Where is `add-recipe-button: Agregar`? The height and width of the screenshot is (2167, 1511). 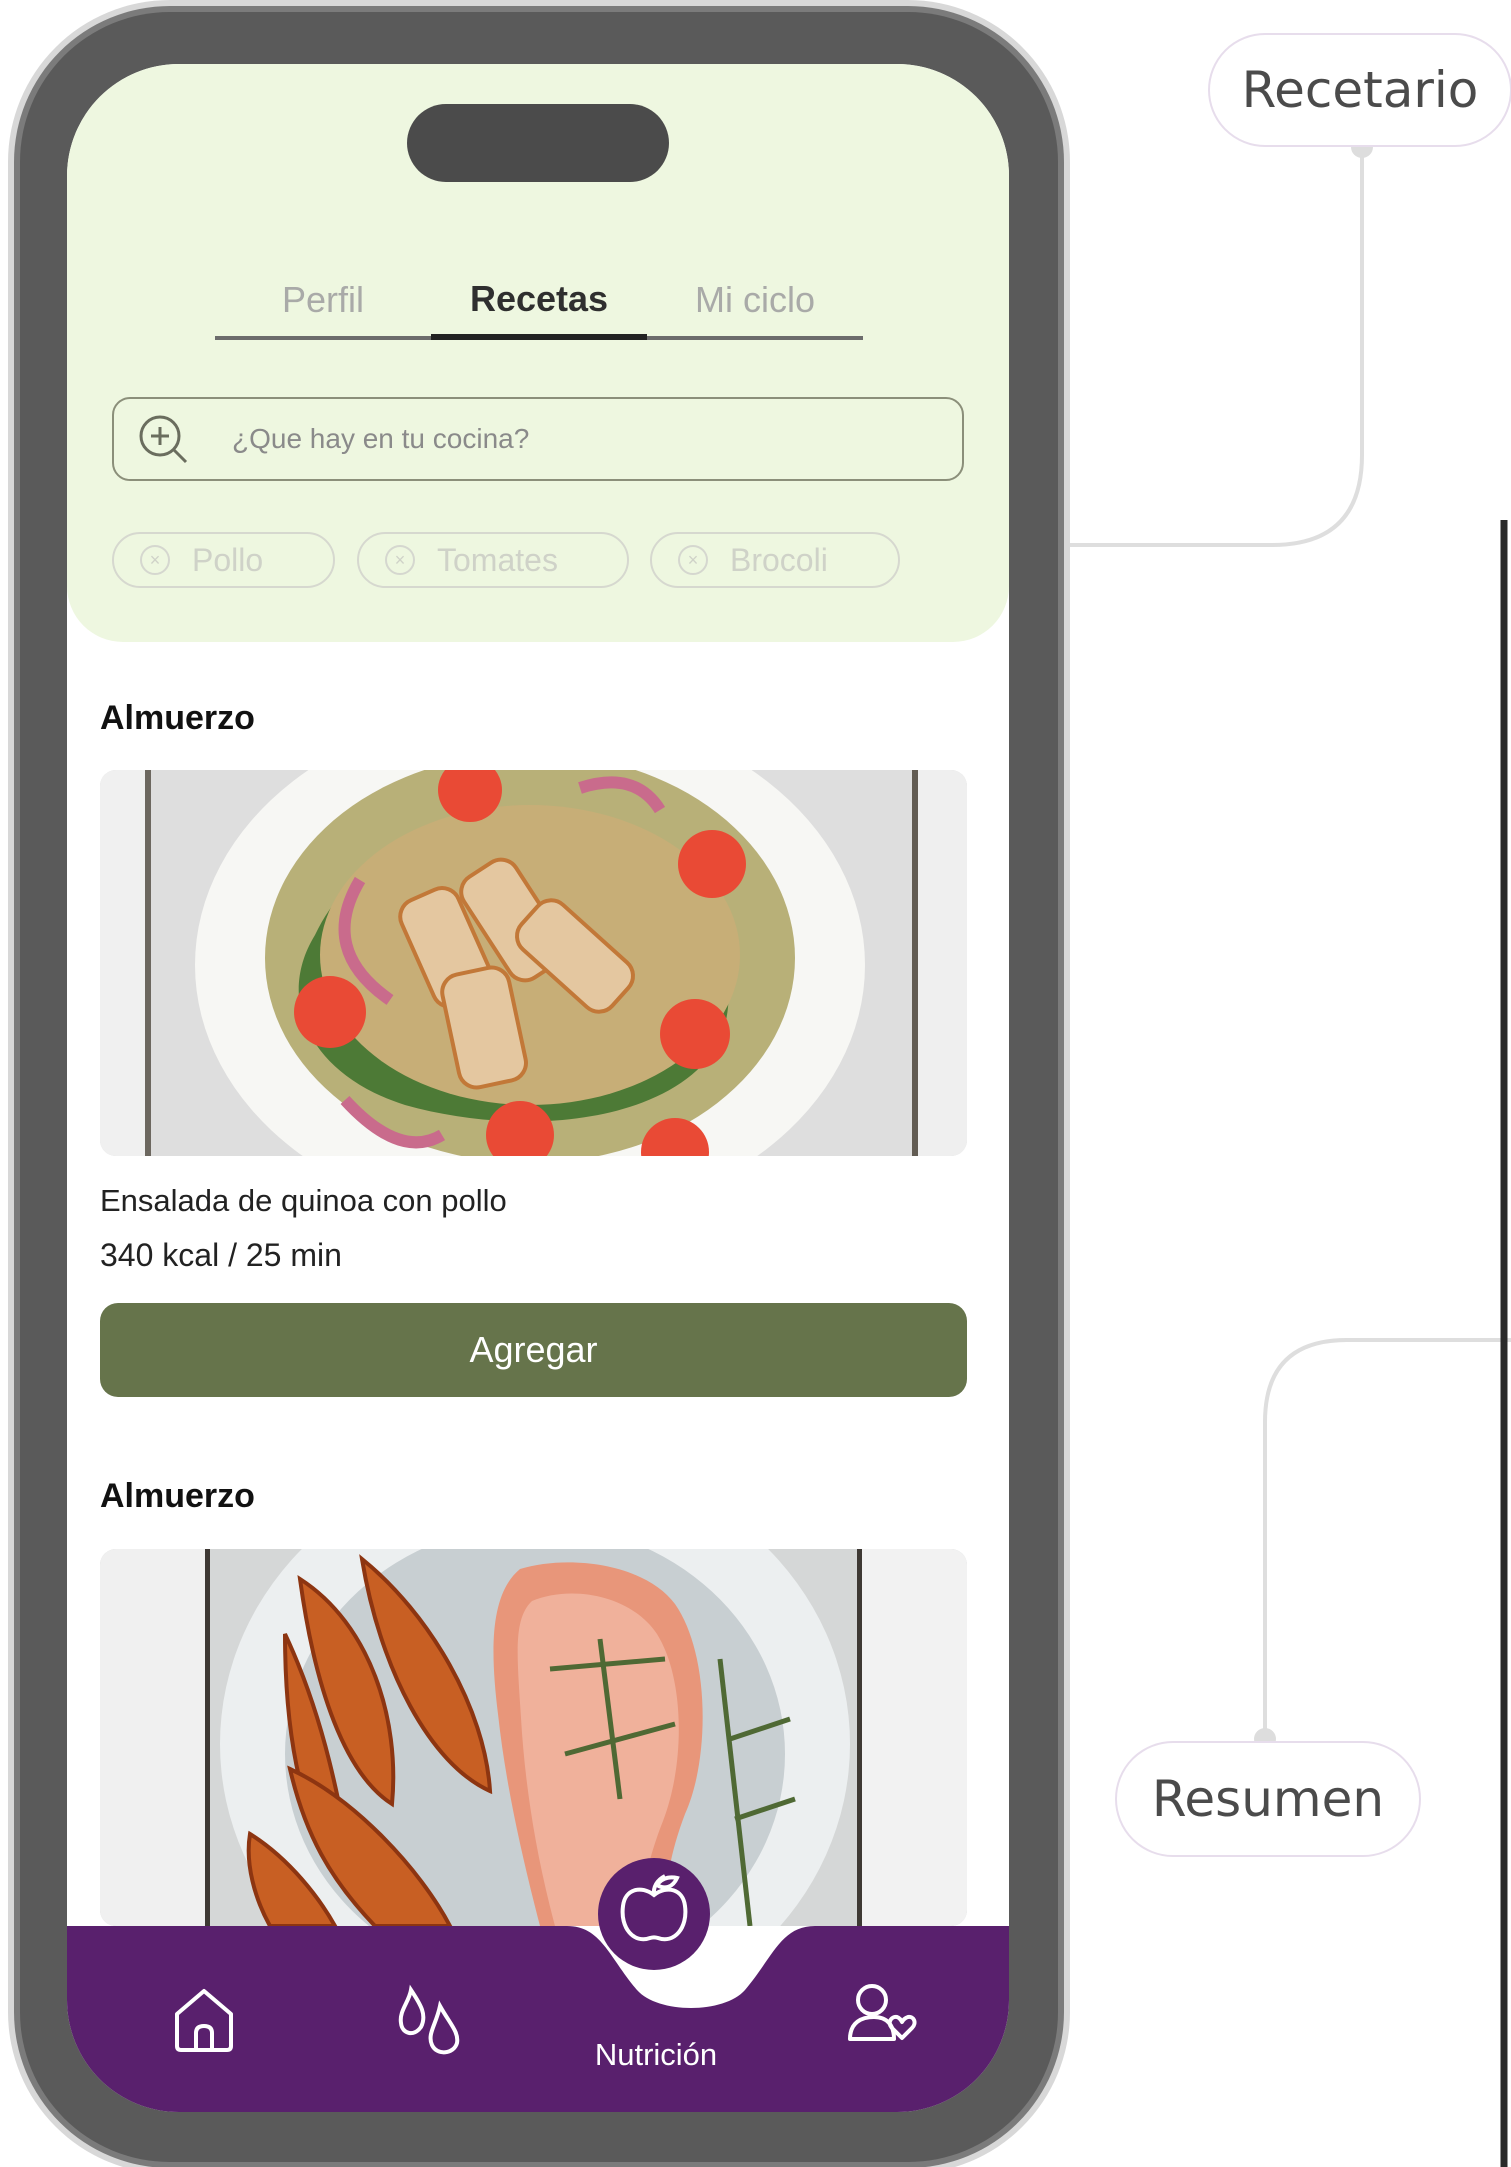
add-recipe-button: Agregar is located at coordinates (533, 1350).